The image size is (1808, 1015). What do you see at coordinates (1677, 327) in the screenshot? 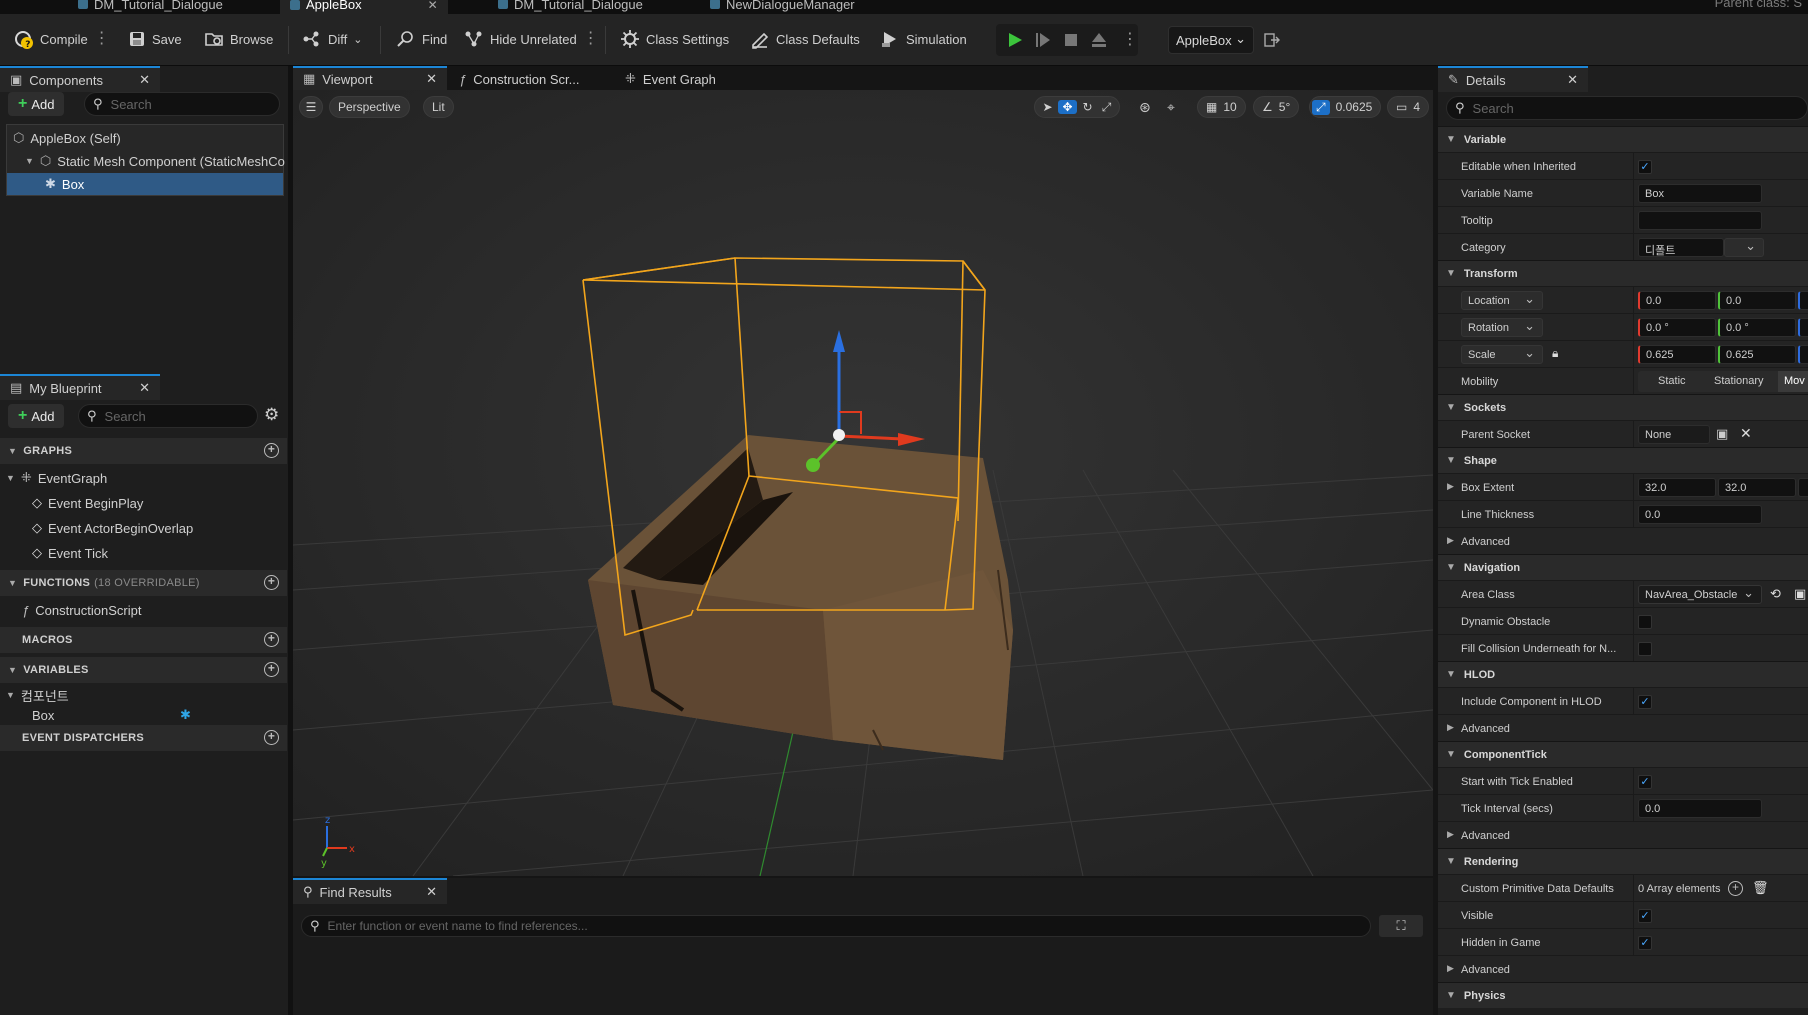
I see `rotation-x-field: 0.0 °` at bounding box center [1677, 327].